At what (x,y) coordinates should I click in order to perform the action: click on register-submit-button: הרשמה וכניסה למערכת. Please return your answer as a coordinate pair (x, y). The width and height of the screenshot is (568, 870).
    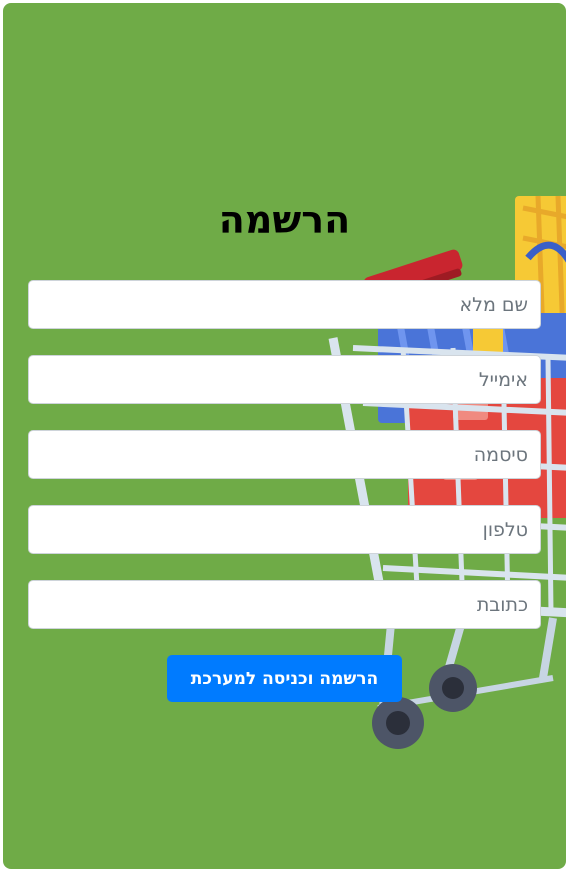
    Looking at the image, I should click on (284, 678).